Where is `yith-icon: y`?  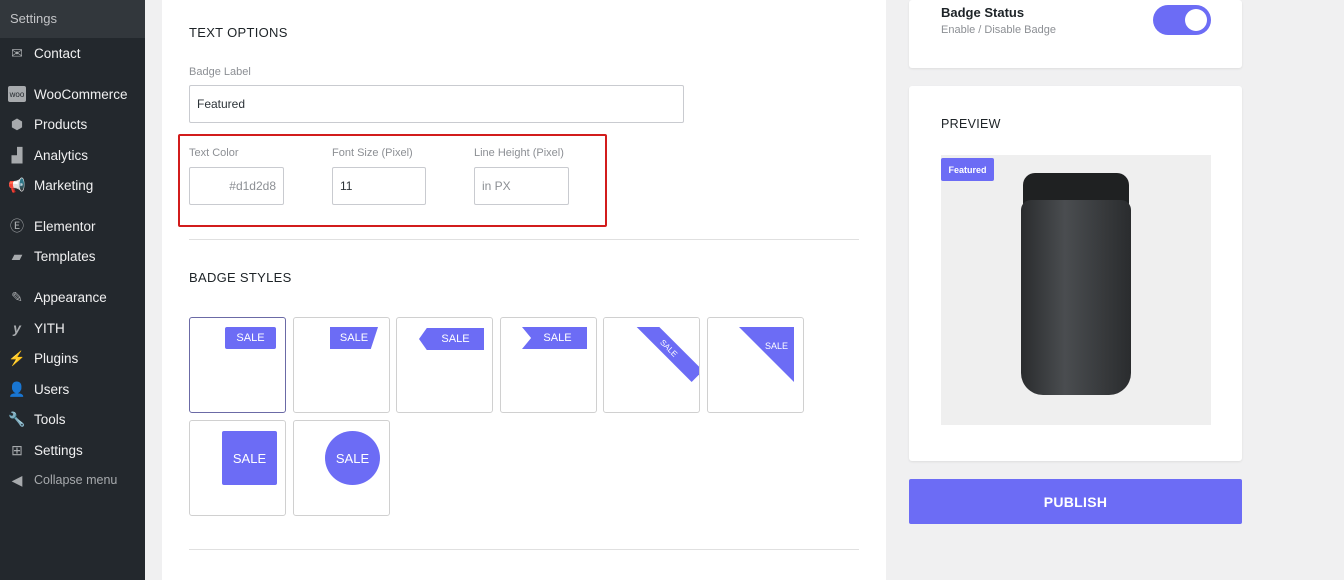
yith-icon: y is located at coordinates (17, 328).